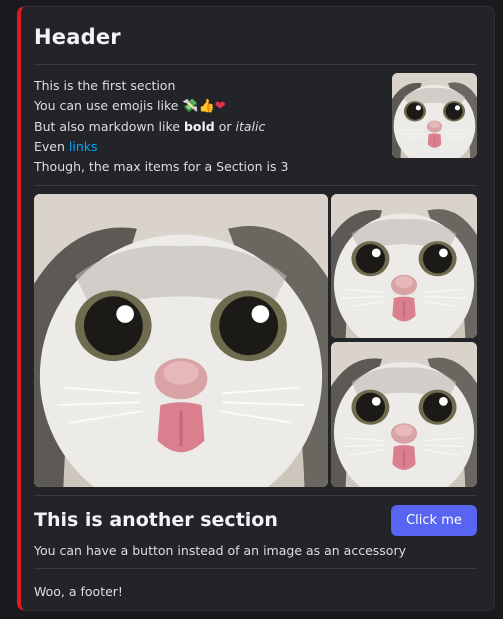  I want to click on embed-header: Header, so click(77, 37).